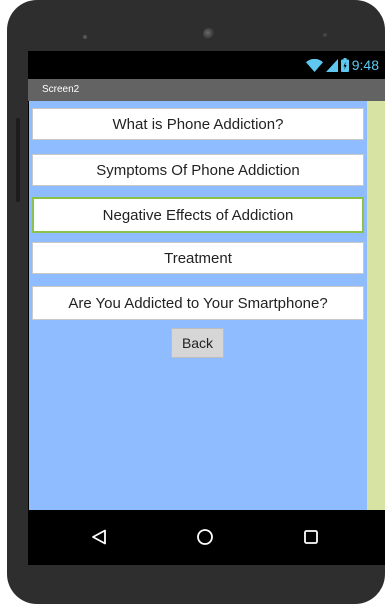  I want to click on screen-title: Screen2, so click(61, 89).